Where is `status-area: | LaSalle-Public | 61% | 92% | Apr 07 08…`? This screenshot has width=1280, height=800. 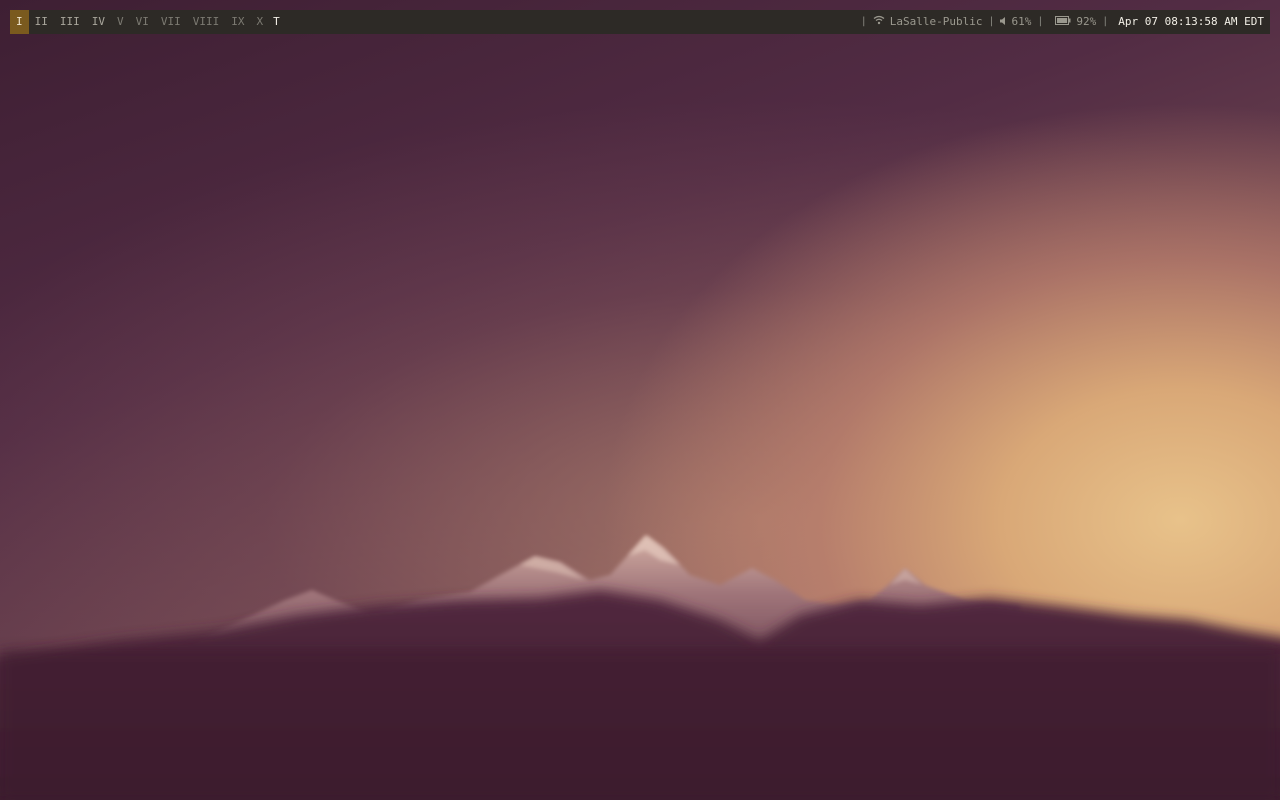 status-area: | LaSalle-Public | 61% | 92% | Apr 07 08… is located at coordinates (1059, 22).